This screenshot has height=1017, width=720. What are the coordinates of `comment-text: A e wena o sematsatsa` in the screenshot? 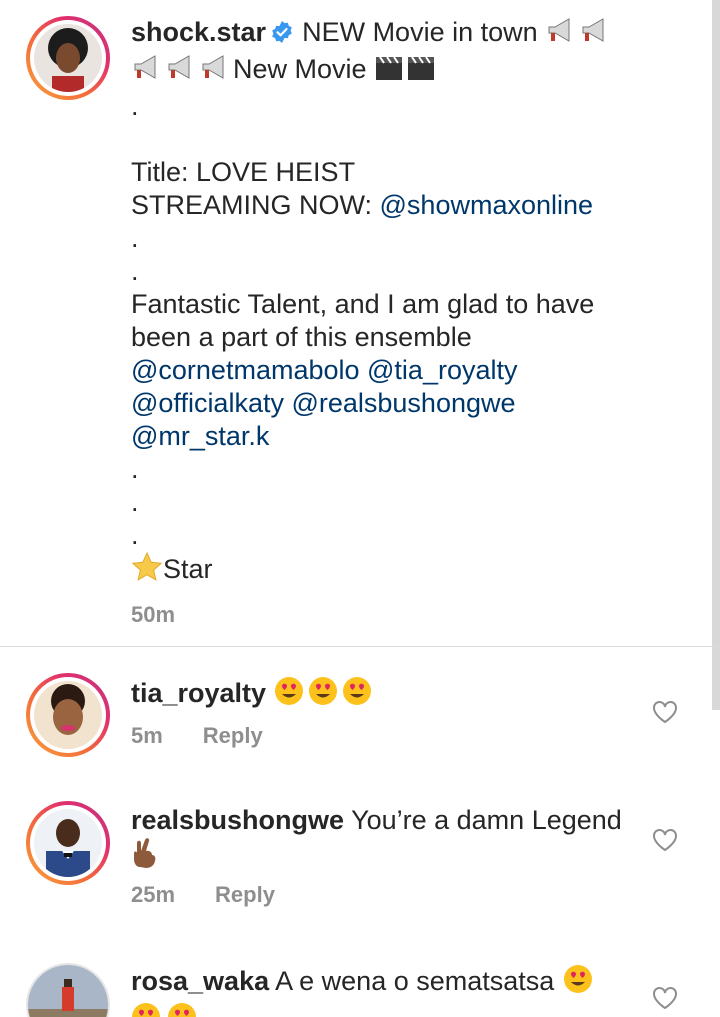 It's located at (415, 981).